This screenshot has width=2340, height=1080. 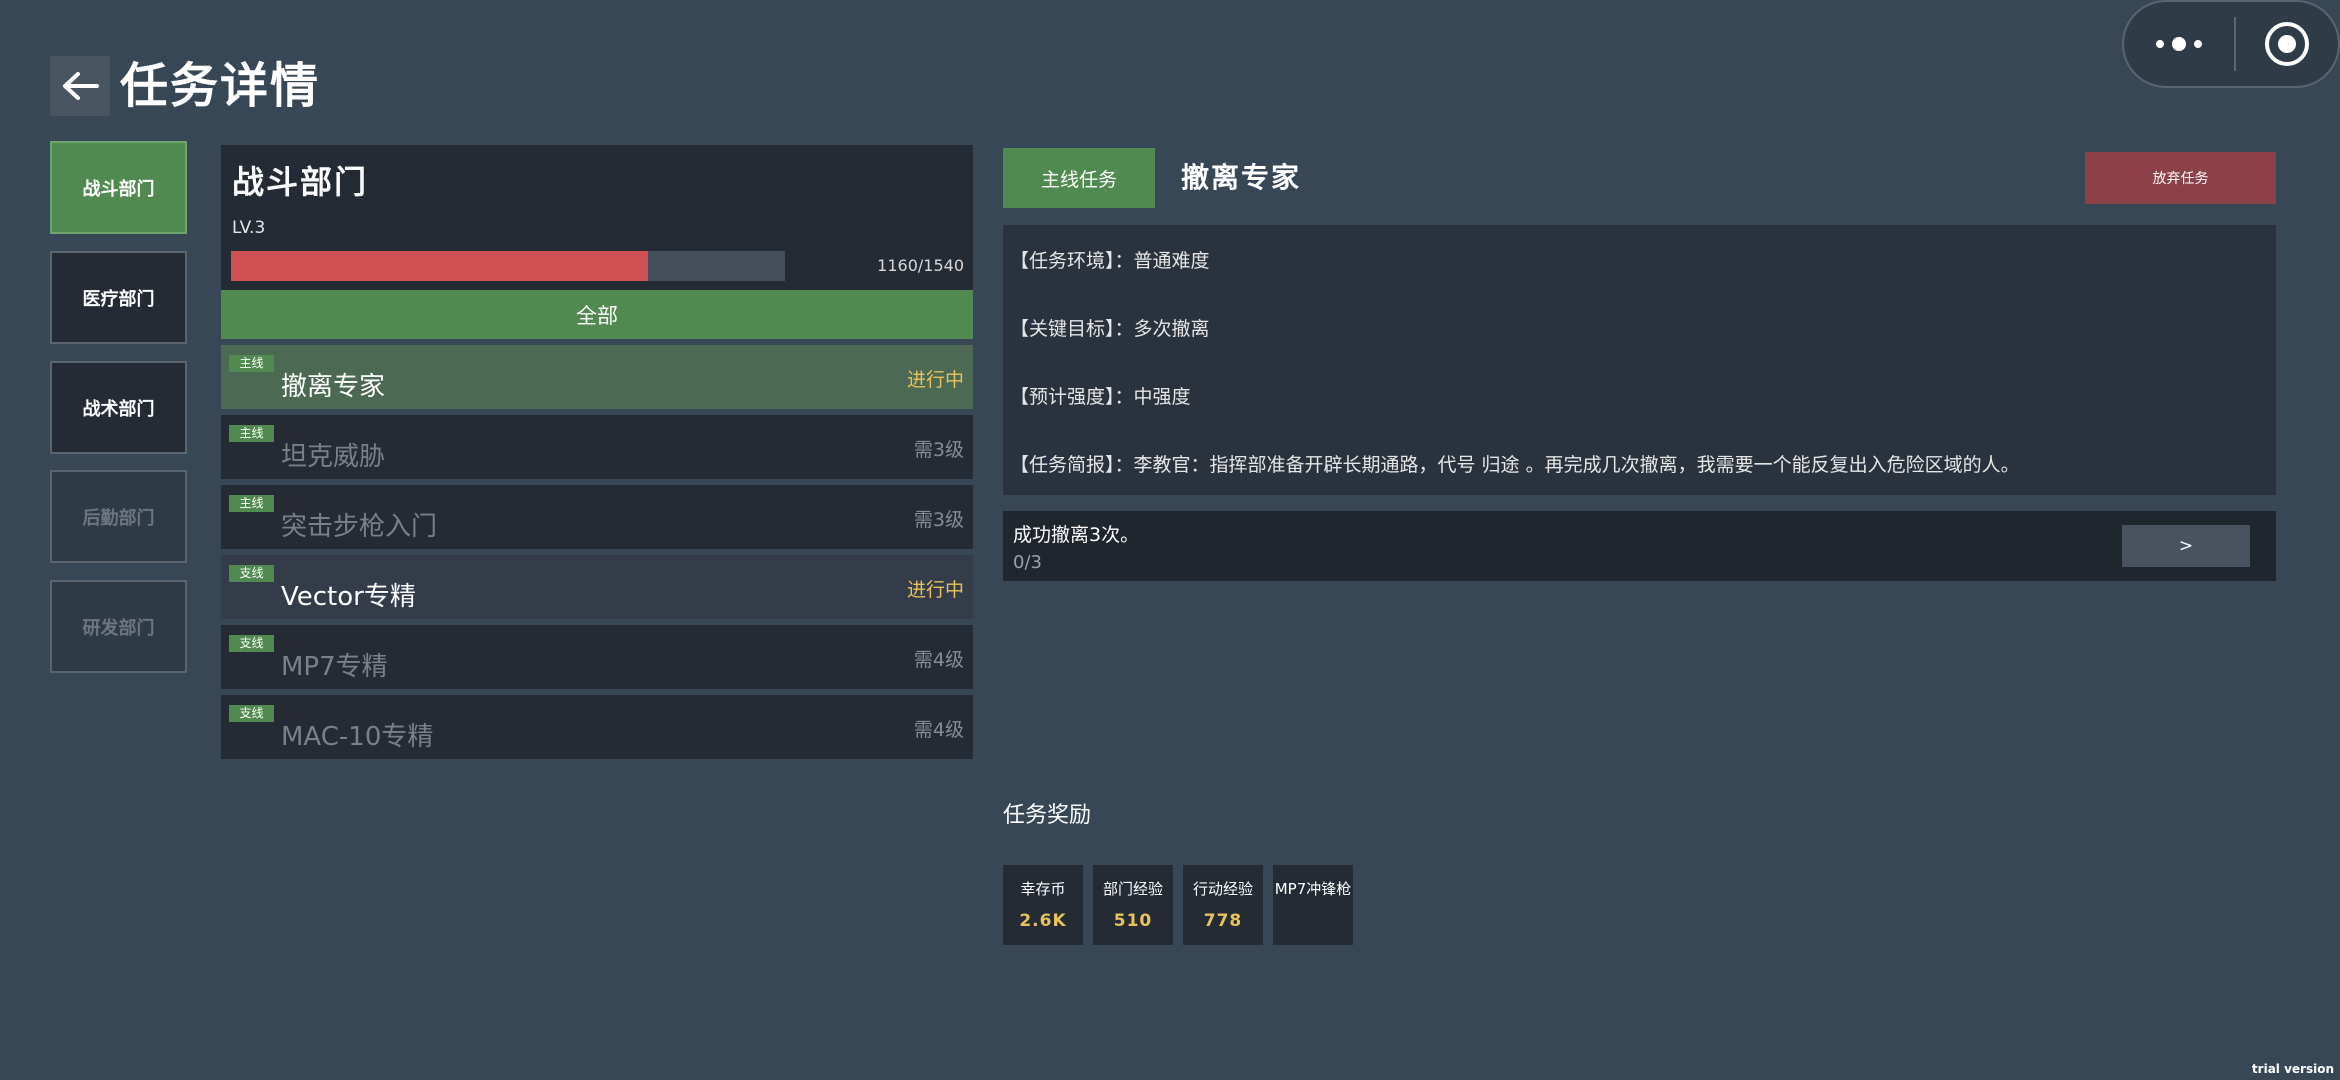 What do you see at coordinates (1222, 889) in the screenshot?
I see `reward-name: 行动经验` at bounding box center [1222, 889].